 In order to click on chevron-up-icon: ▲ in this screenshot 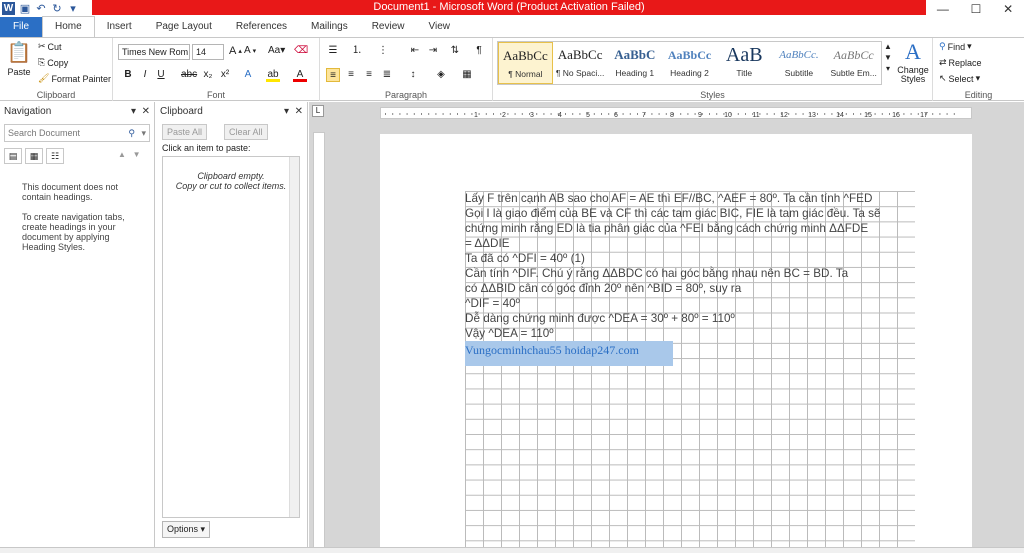, I will do `click(122, 154)`.